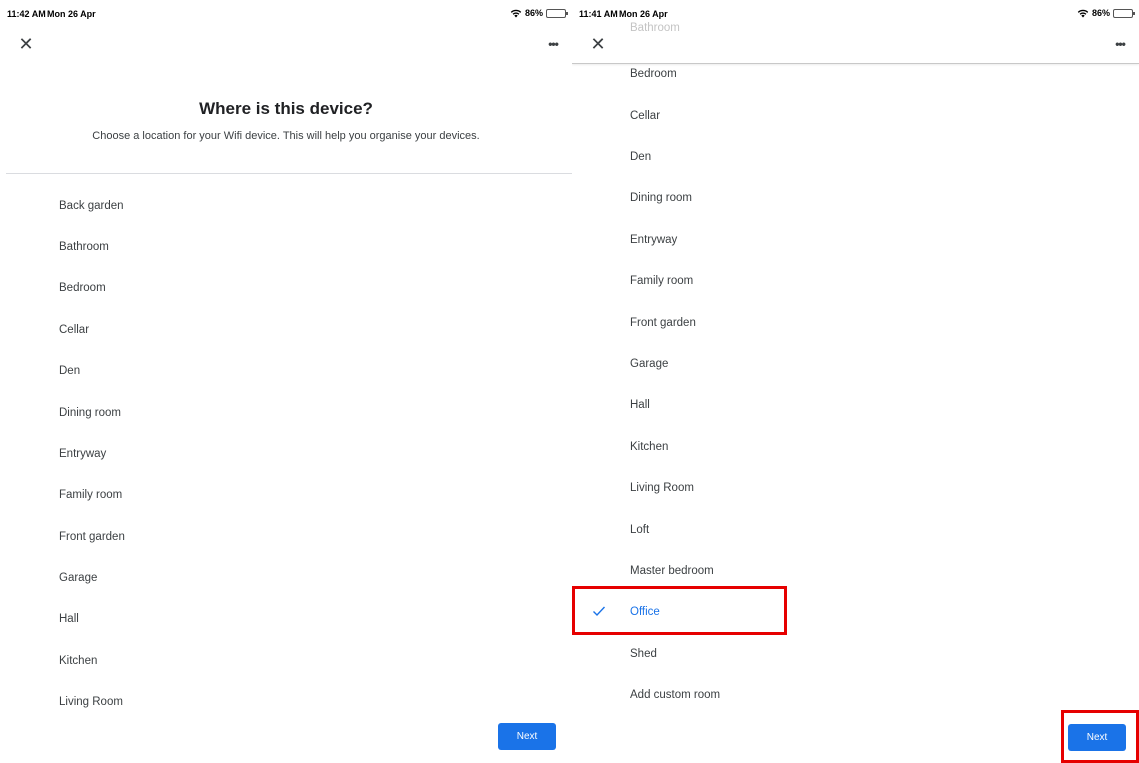 The width and height of the screenshot is (1139, 763). Describe the element at coordinates (672, 571) in the screenshot. I see `room-label: Master bedroom` at that location.